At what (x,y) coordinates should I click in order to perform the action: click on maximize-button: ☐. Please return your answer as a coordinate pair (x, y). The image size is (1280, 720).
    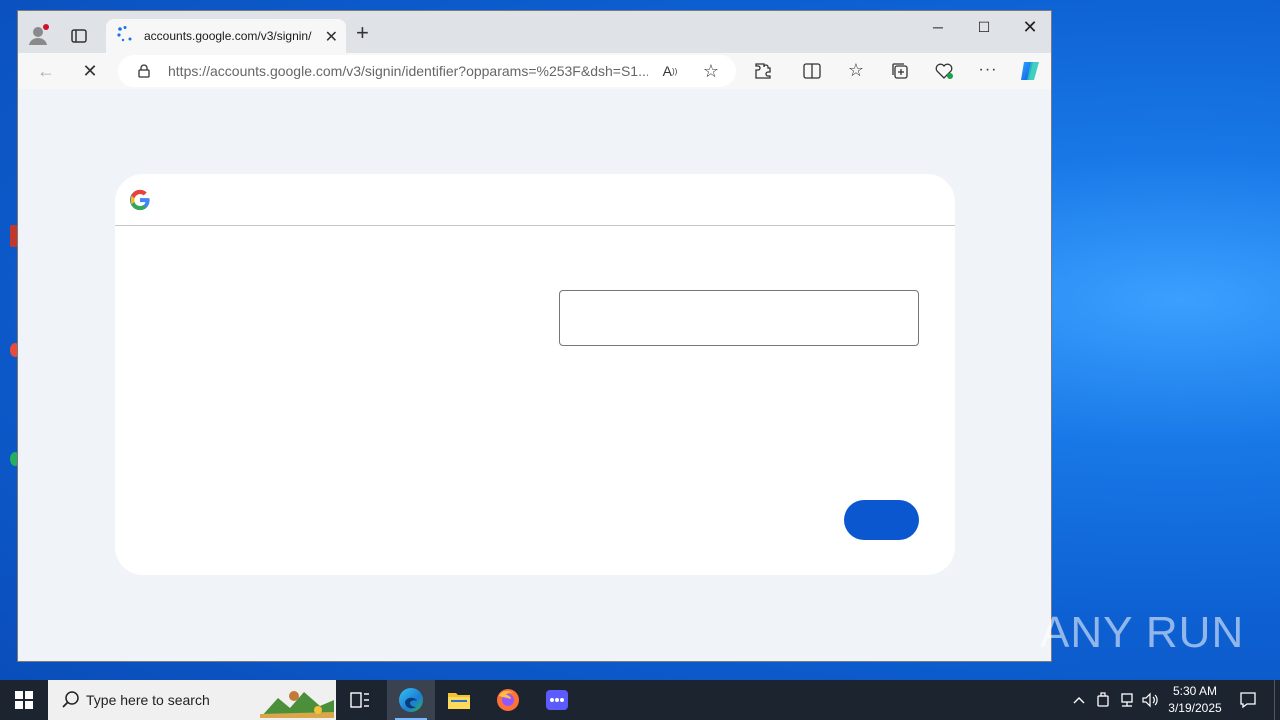
    Looking at the image, I should click on (984, 27).